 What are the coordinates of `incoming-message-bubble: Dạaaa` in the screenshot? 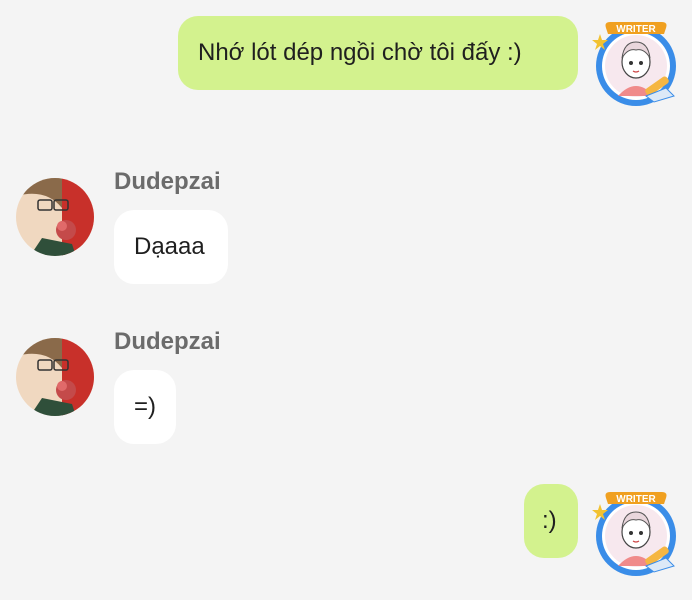 It's located at (171, 247).